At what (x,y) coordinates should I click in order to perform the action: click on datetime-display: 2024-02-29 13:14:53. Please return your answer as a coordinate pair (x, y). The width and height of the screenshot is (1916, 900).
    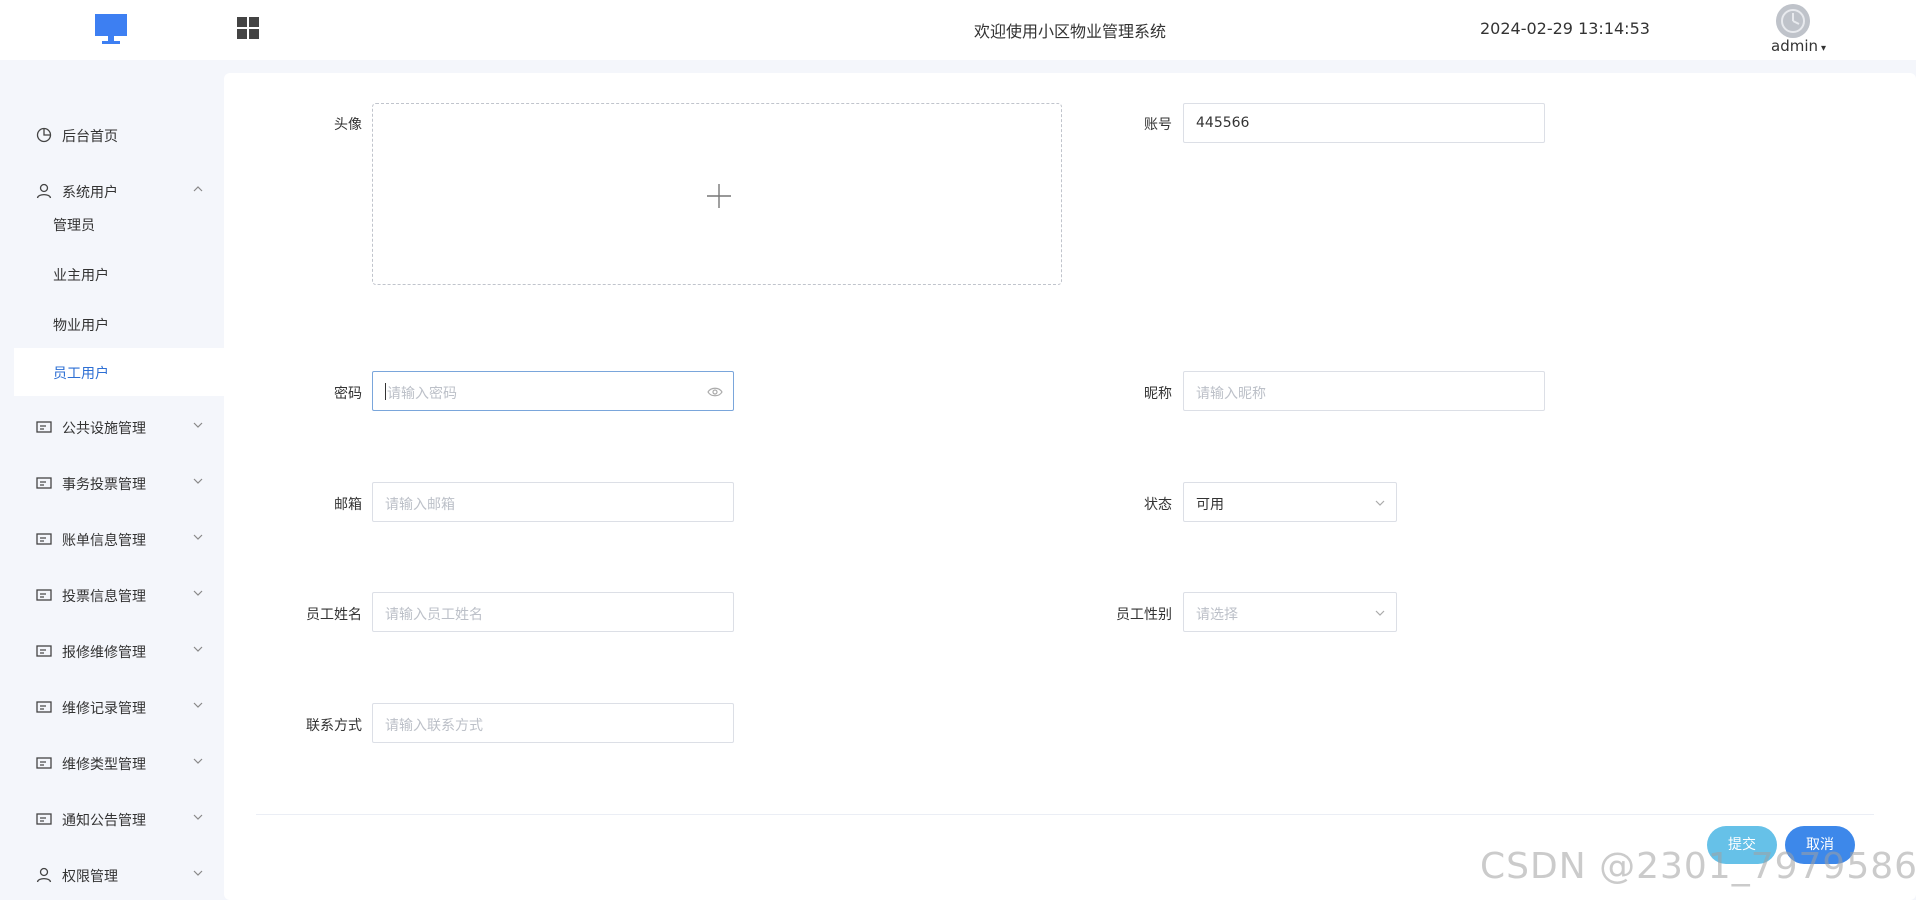
    Looking at the image, I should click on (1565, 28).